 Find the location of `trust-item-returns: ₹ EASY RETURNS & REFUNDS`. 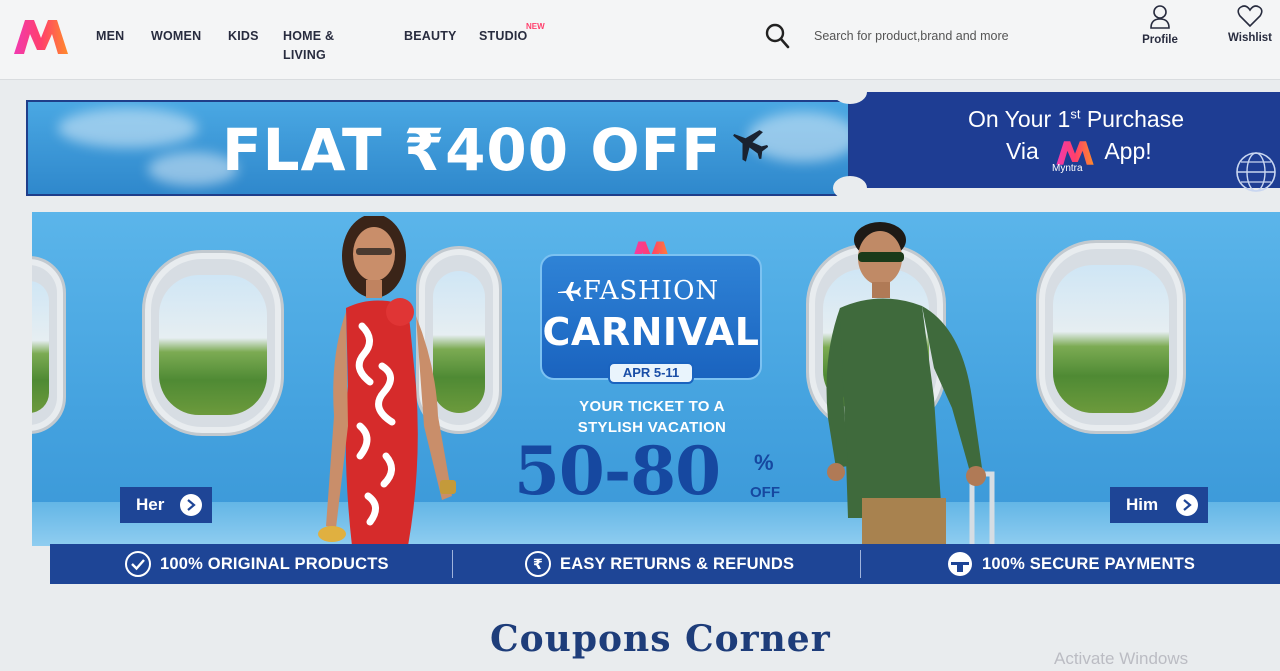

trust-item-returns: ₹ EASY RETURNS & REFUNDS is located at coordinates (659, 564).